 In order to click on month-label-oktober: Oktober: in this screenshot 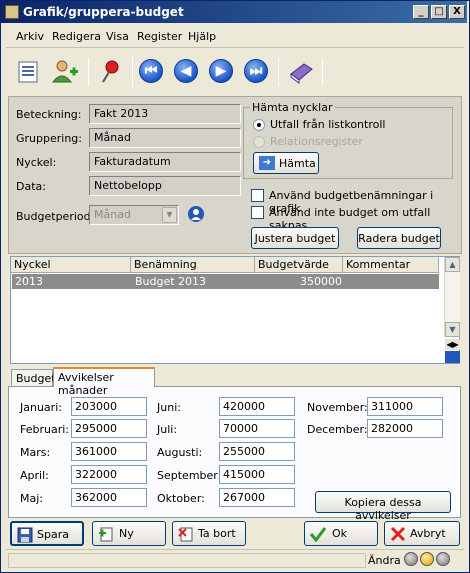, I will do `click(181, 498)`.